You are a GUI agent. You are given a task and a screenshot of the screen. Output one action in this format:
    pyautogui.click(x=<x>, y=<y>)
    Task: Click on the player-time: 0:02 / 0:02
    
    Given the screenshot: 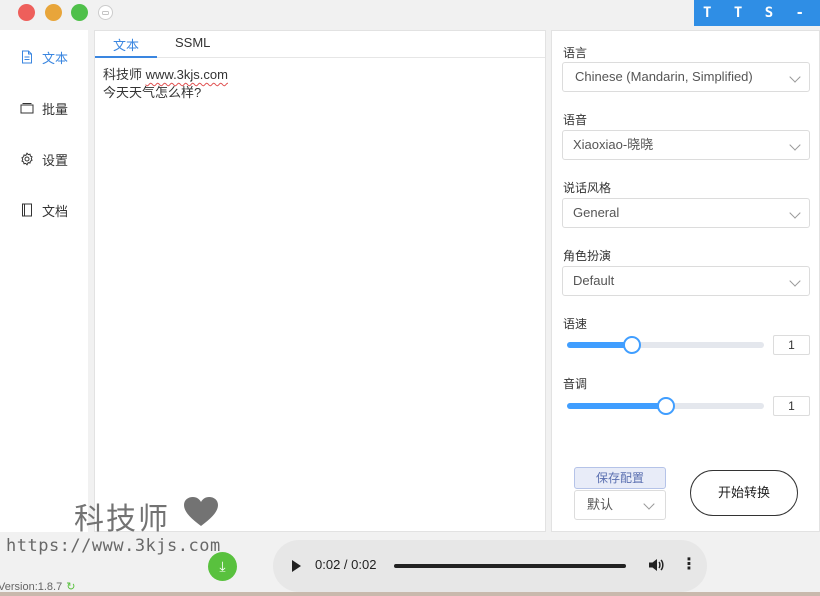 What is the action you would take?
    pyautogui.click(x=346, y=564)
    